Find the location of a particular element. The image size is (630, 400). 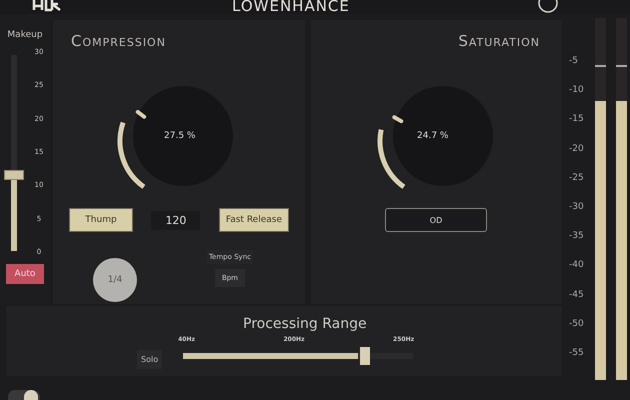

scale-label: -10 is located at coordinates (576, 90).